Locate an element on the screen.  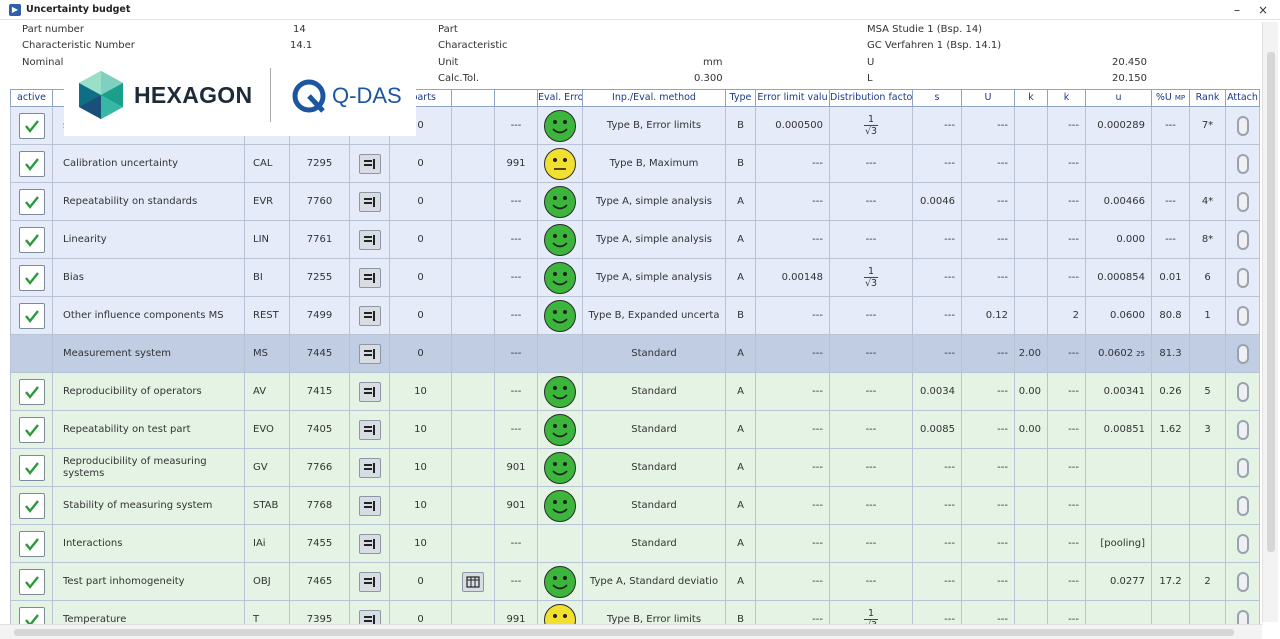
evaluation-type: B is located at coordinates (741, 126).